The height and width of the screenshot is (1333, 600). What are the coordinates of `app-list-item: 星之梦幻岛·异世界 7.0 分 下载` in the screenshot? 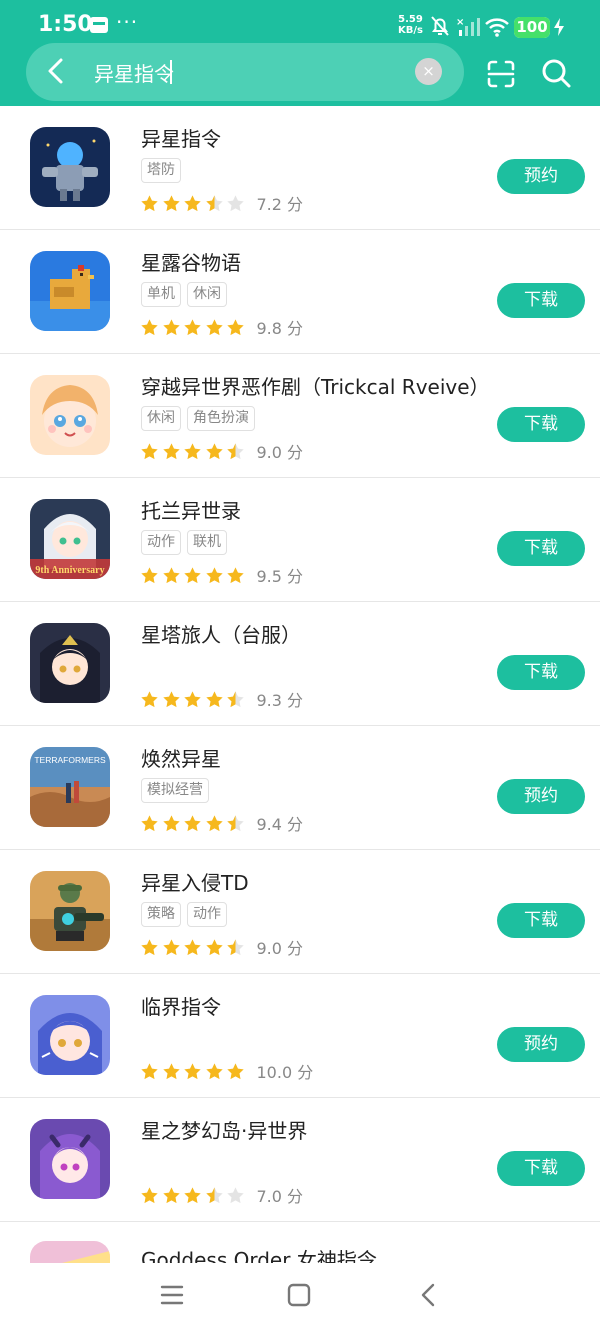 It's located at (300, 1160).